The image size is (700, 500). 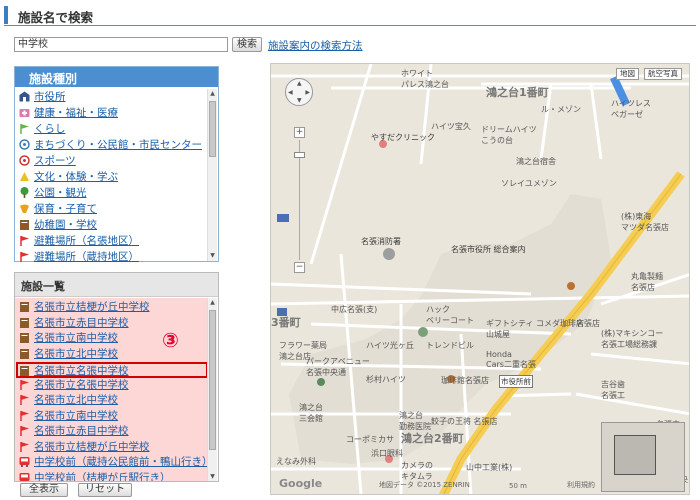 What do you see at coordinates (76, 338) in the screenshot?
I see `facility-item-label: 名張市立南中学校` at bounding box center [76, 338].